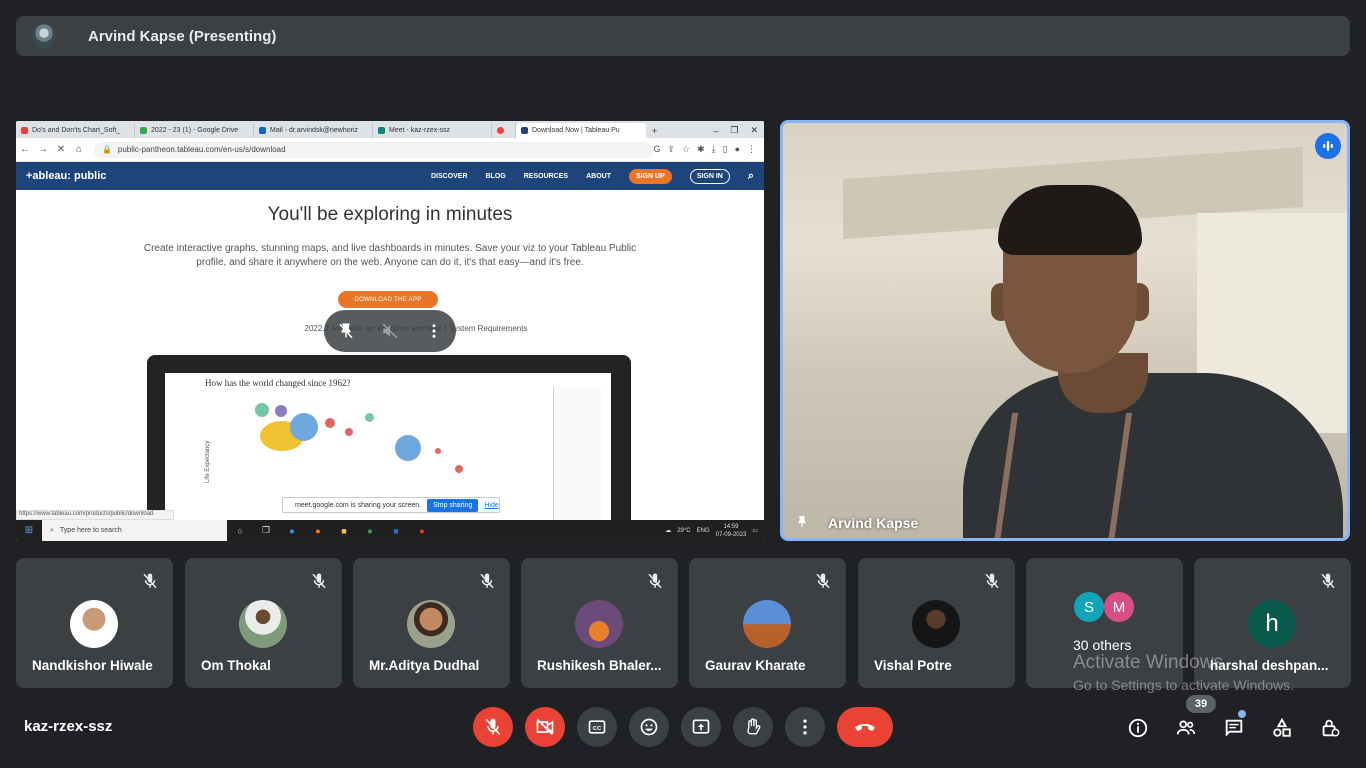  What do you see at coordinates (292, 530) in the screenshot?
I see `edge-icon: ●` at bounding box center [292, 530].